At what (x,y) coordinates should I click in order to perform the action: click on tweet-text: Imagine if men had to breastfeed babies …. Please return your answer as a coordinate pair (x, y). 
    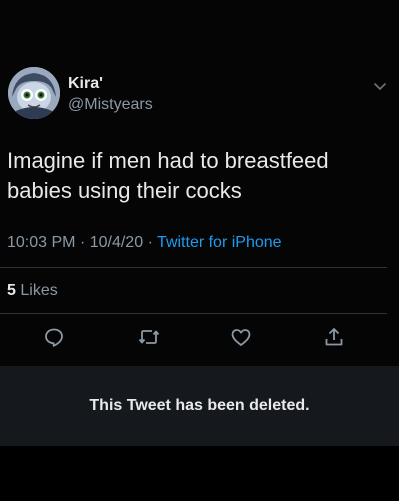
    Looking at the image, I should click on (168, 175).